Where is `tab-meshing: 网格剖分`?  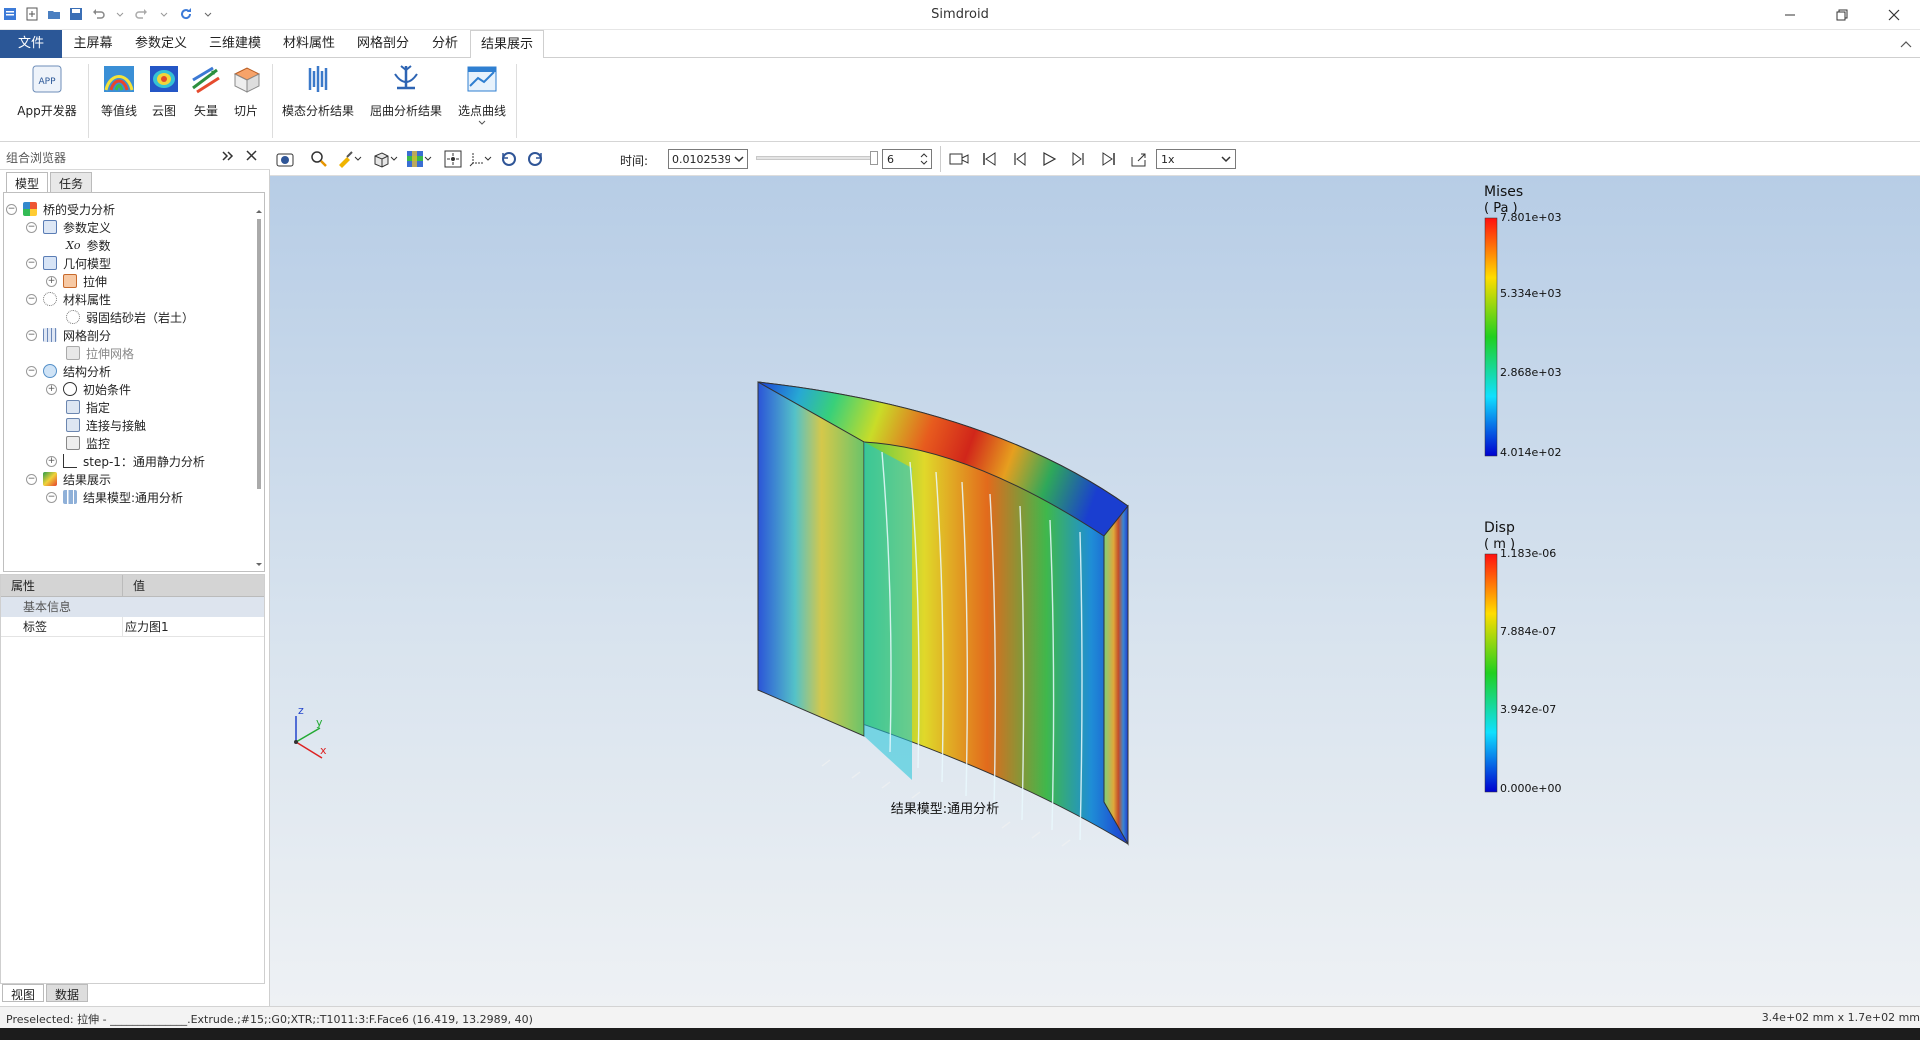 tab-meshing: 网格剖分 is located at coordinates (383, 44).